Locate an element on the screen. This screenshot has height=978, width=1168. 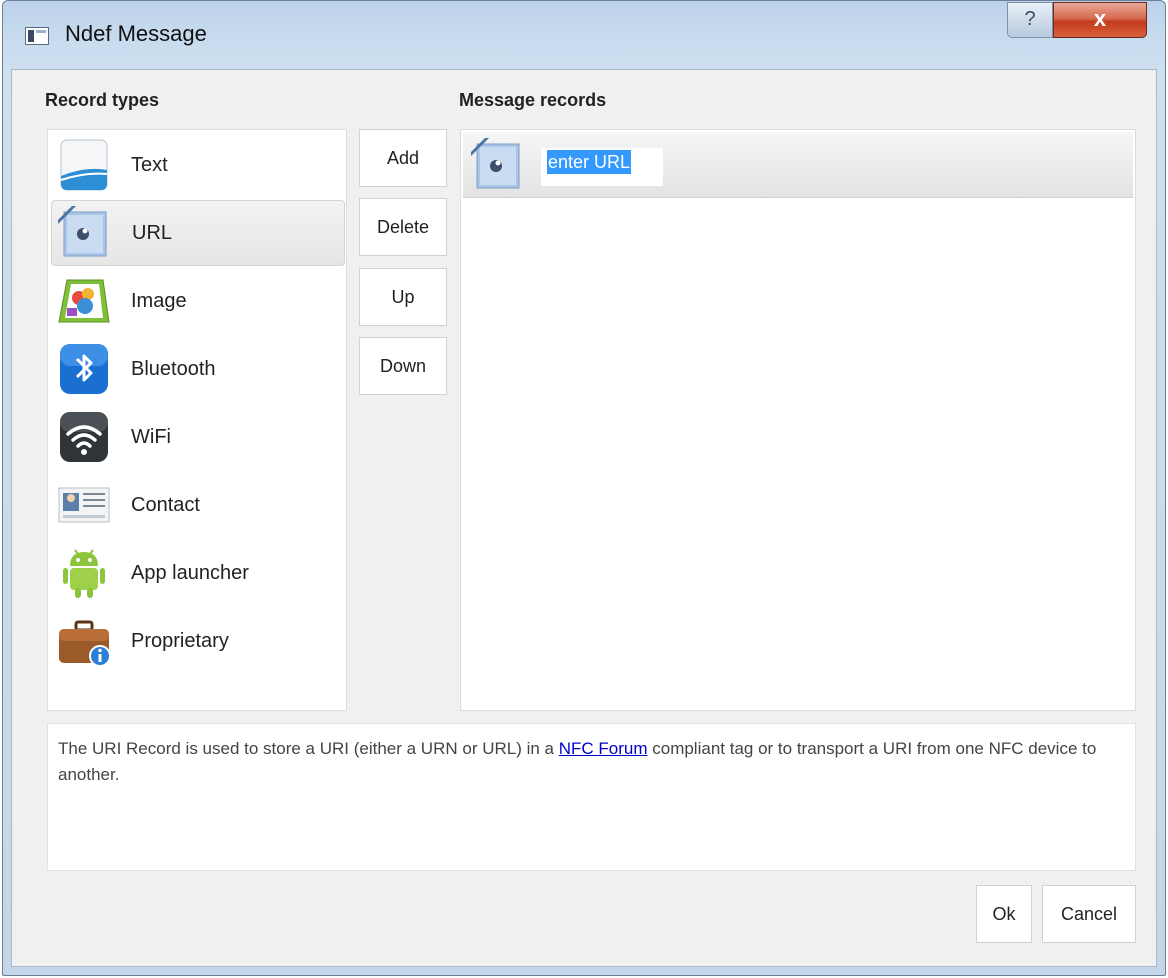
delete-button: Delete is located at coordinates (403, 227).